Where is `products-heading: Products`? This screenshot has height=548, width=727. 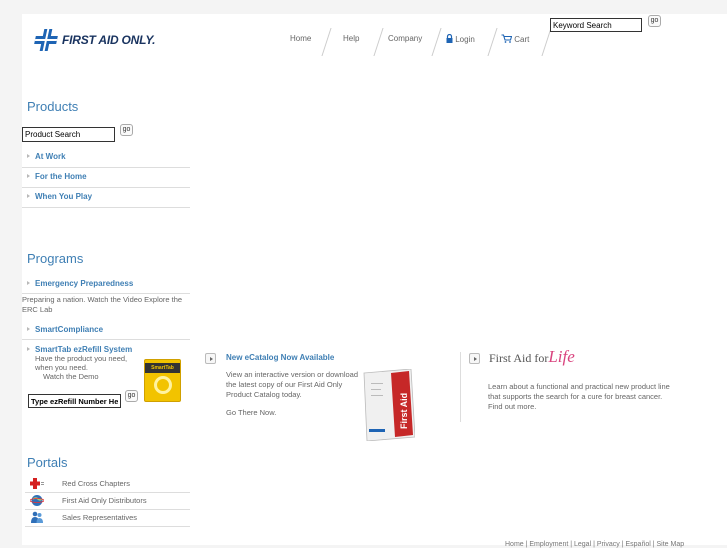
products-heading: Products is located at coordinates (53, 106).